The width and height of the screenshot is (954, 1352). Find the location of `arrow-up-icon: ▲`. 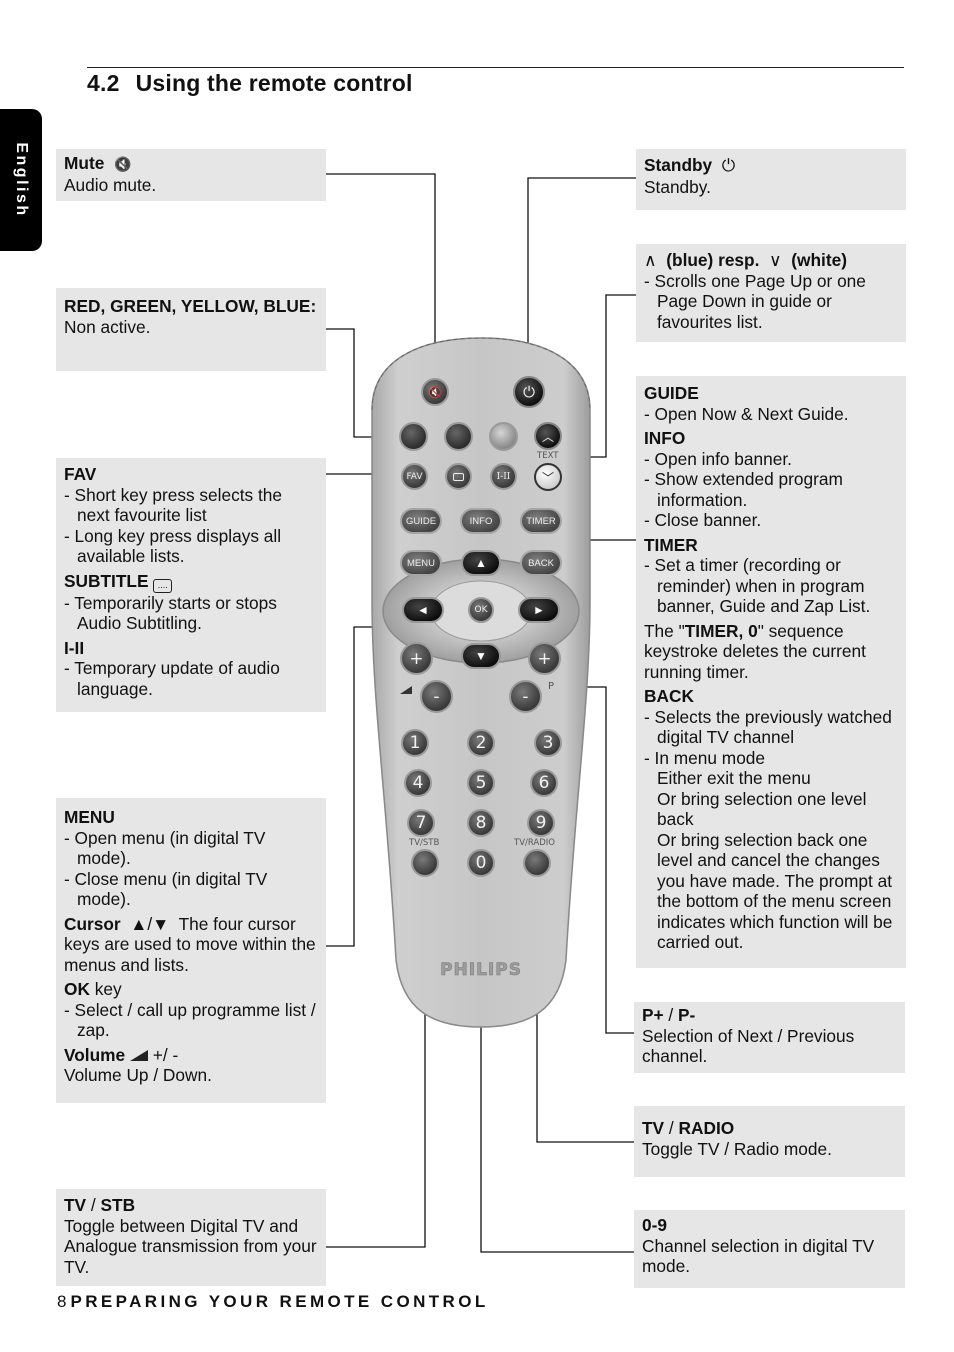

arrow-up-icon: ▲ is located at coordinates (481, 563).